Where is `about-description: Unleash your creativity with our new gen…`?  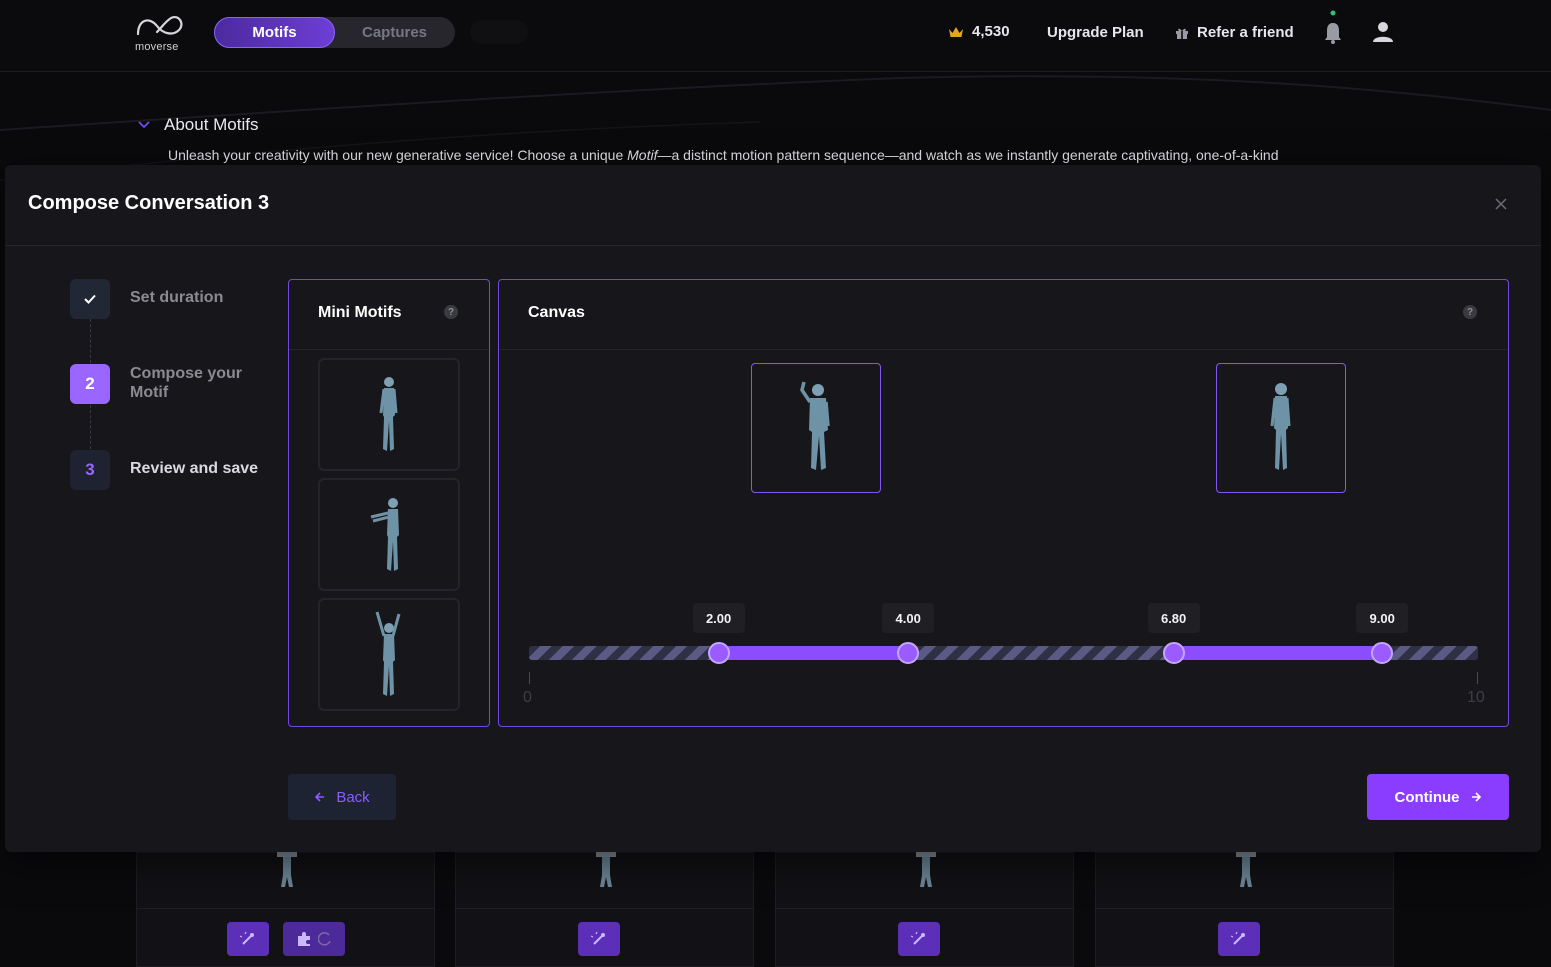
about-description: Unleash your creativity with our new gen… is located at coordinates (723, 155).